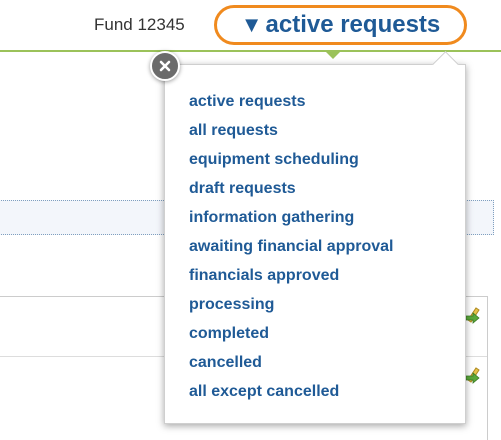  What do you see at coordinates (291, 222) in the screenshot?
I see `status-option-information-gathering: information gathering` at bounding box center [291, 222].